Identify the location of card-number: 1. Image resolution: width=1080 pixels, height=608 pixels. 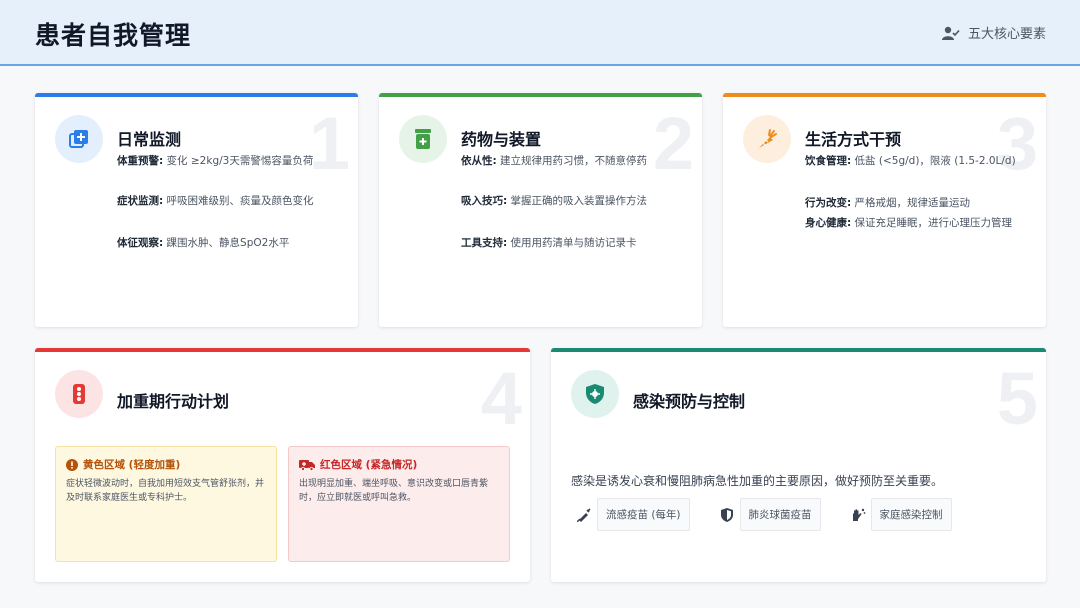
(329, 143).